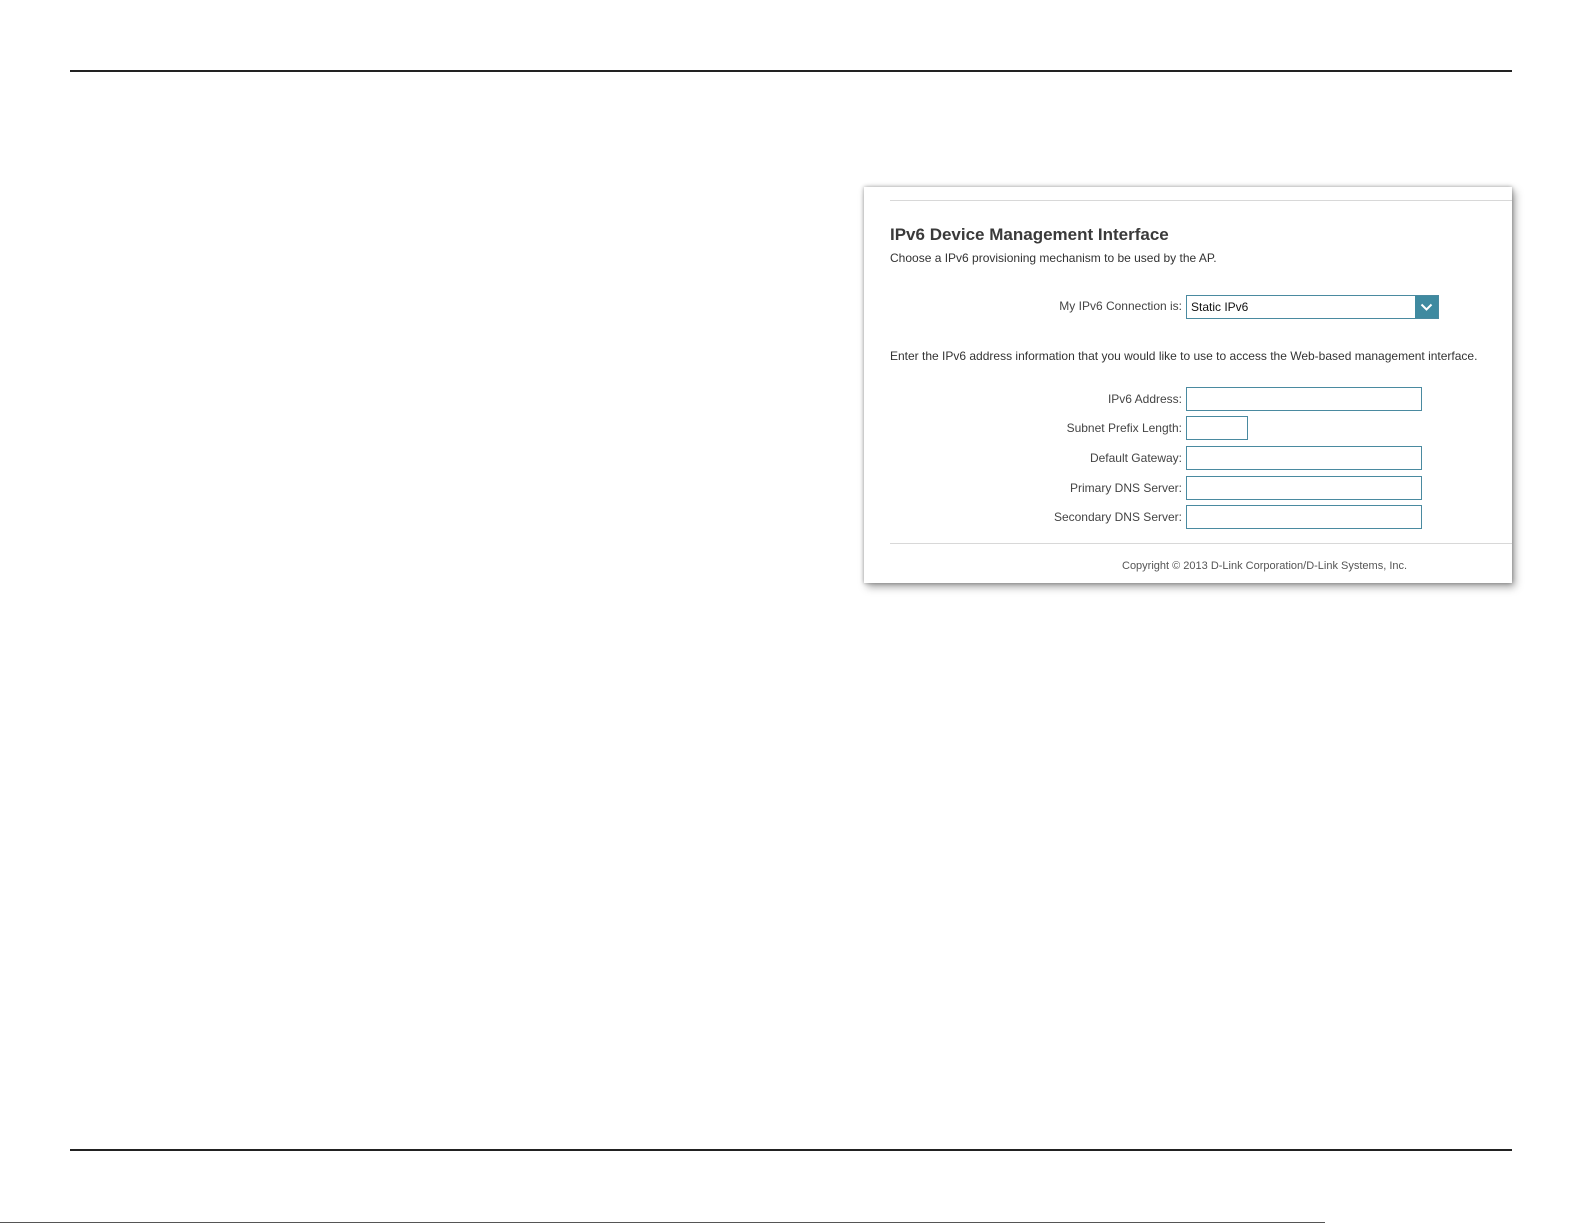  Describe the element at coordinates (1220, 307) in the screenshot. I see `connection-type-value: Static IPv6` at that location.